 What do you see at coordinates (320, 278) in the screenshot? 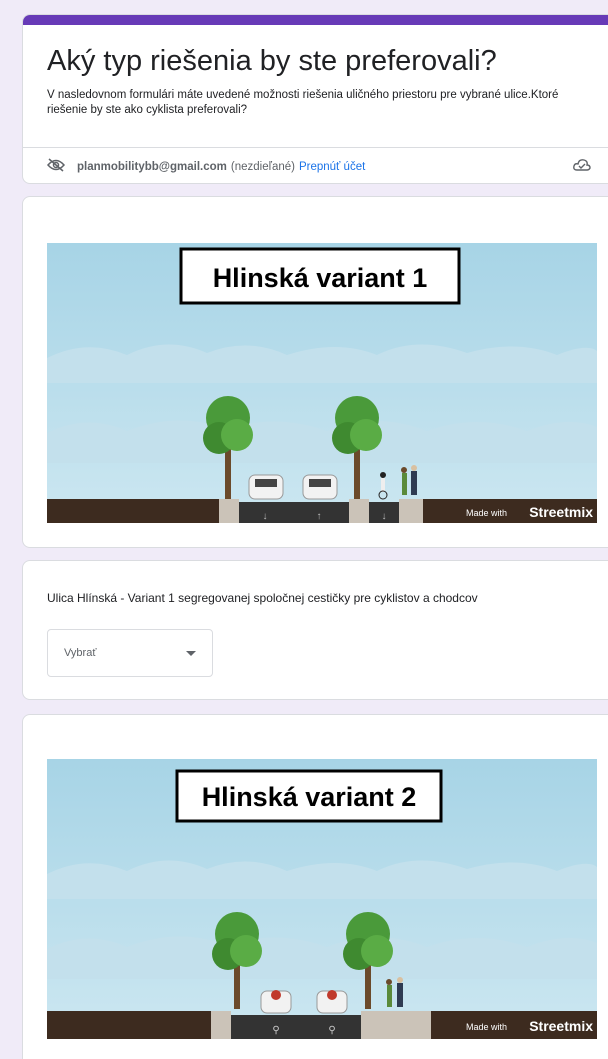
I see `variant-sign-text: Hlinská variant 1` at bounding box center [320, 278].